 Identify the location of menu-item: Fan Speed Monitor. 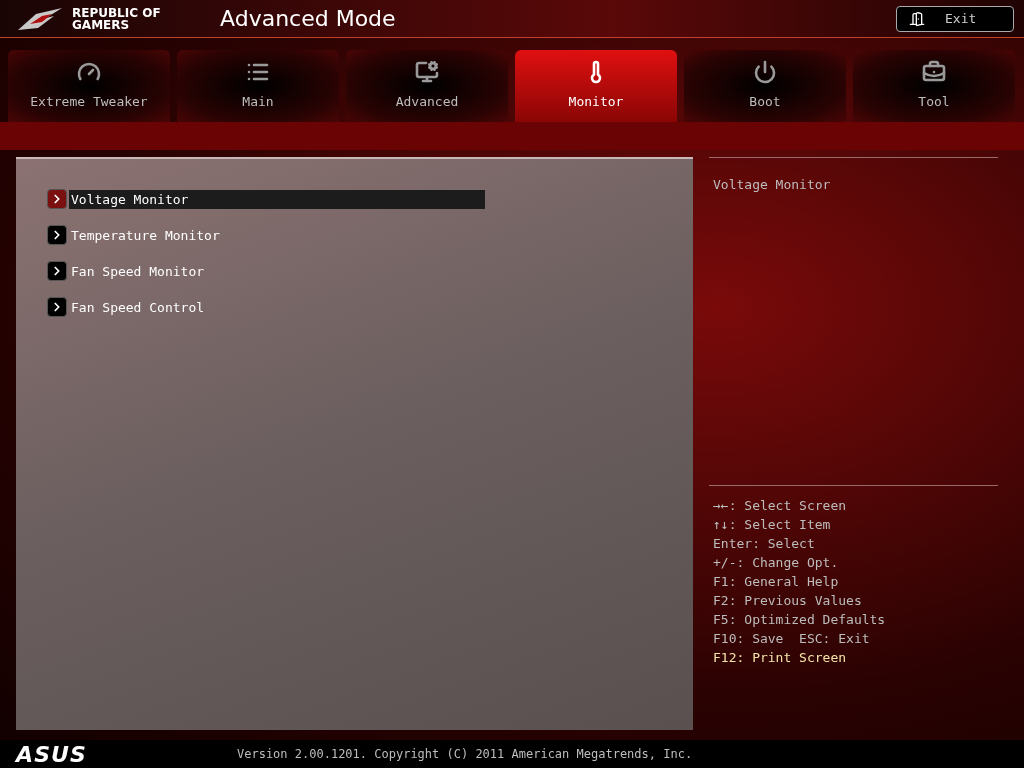
(138, 271).